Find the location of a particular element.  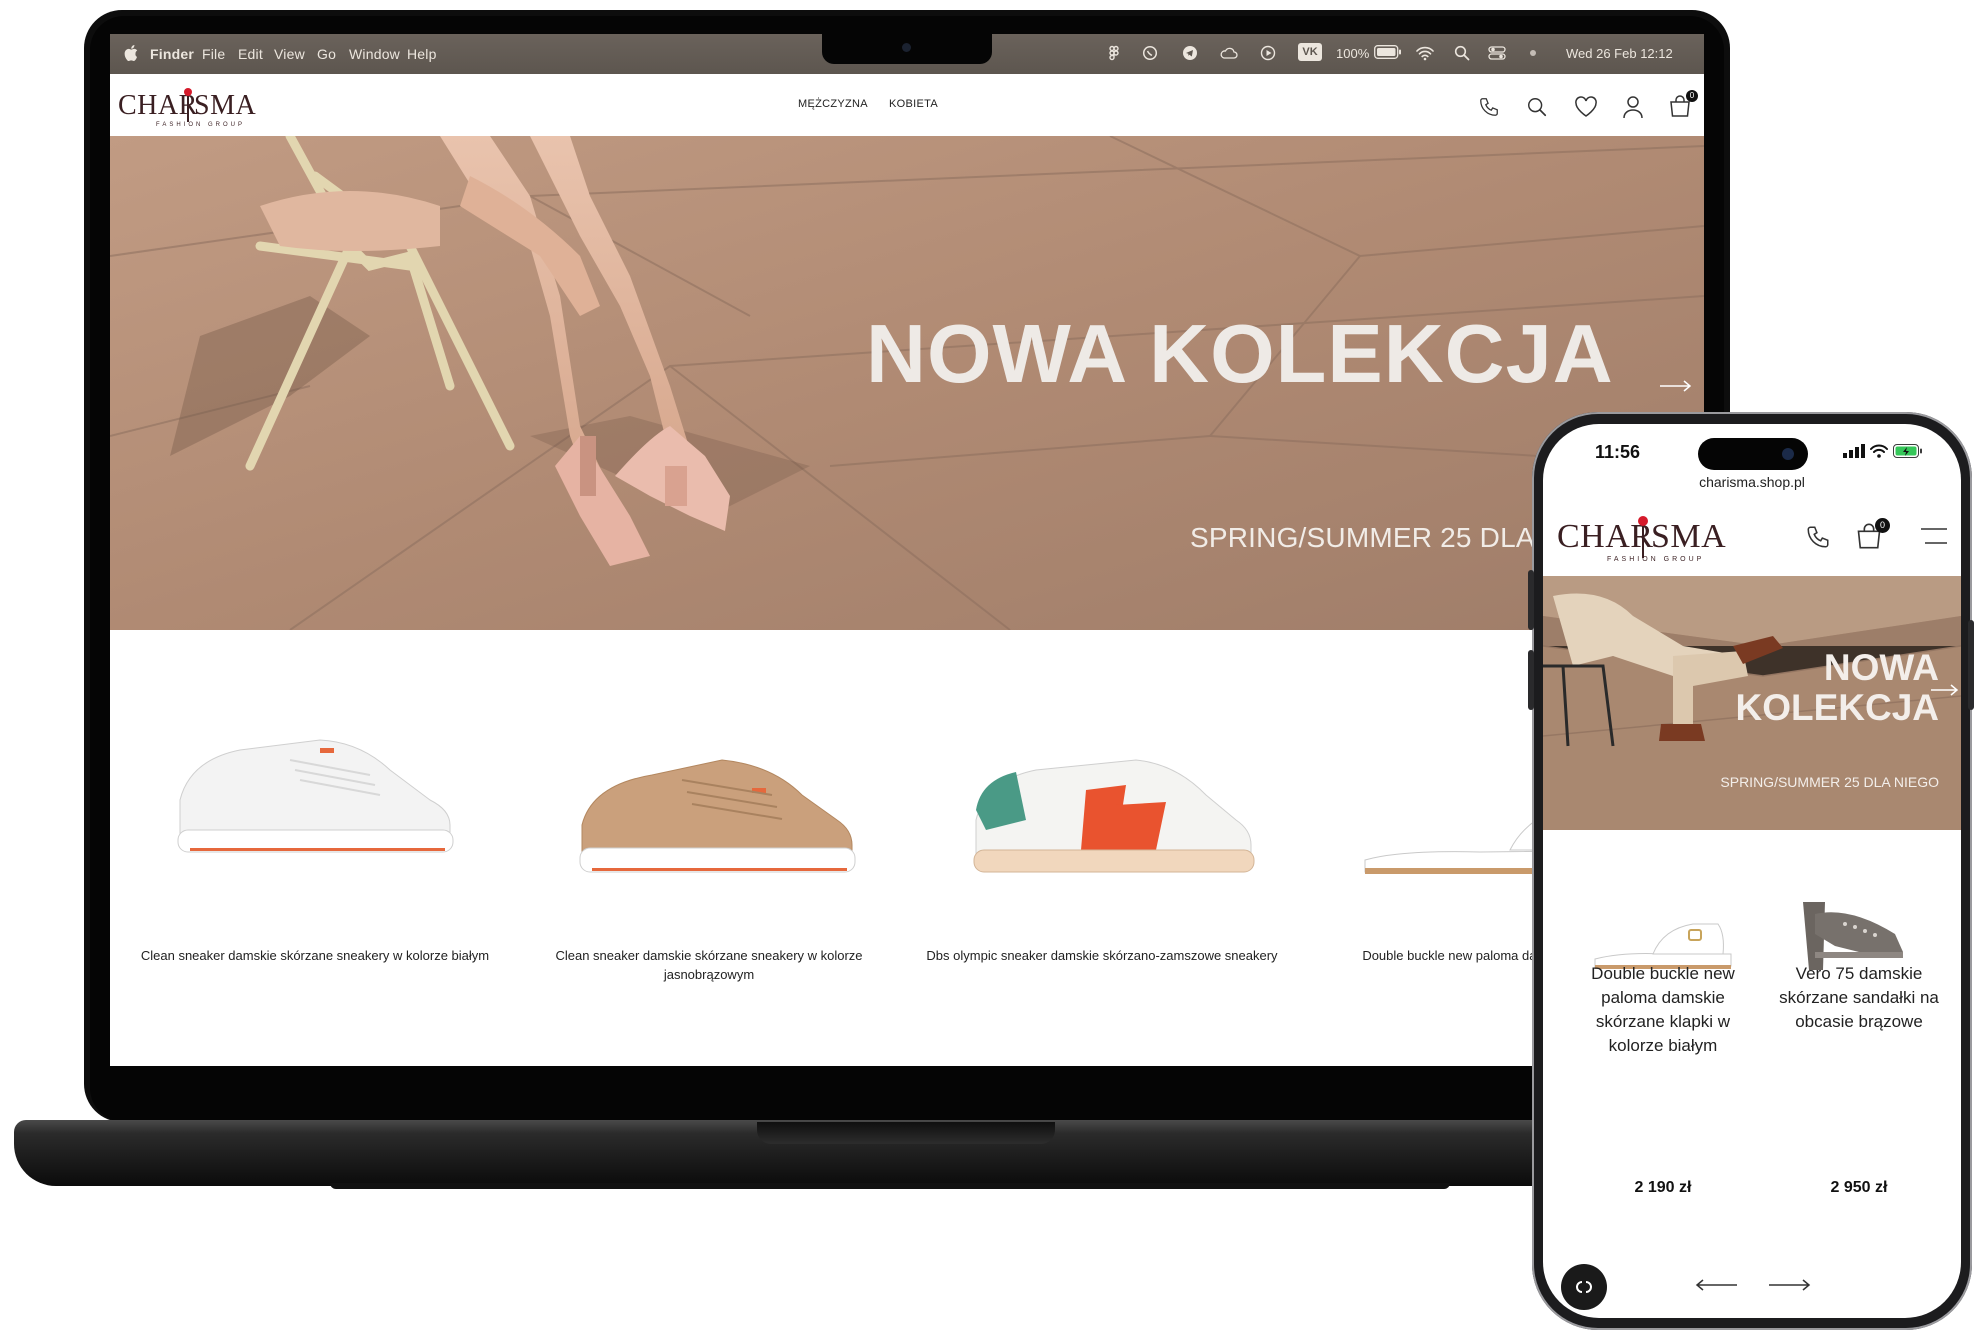

menu-help: Help is located at coordinates (422, 54).